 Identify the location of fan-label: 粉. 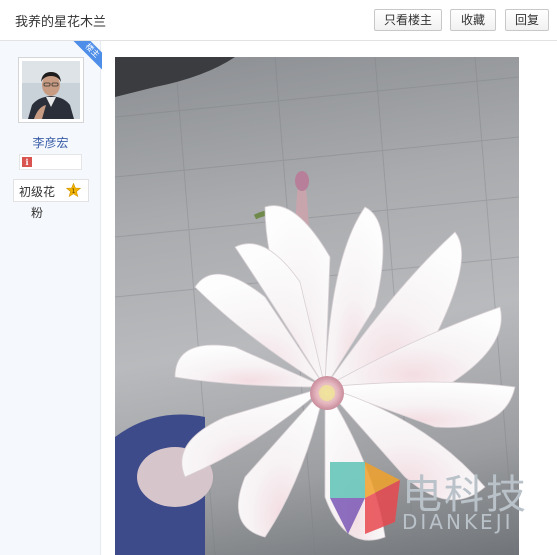
(36, 213).